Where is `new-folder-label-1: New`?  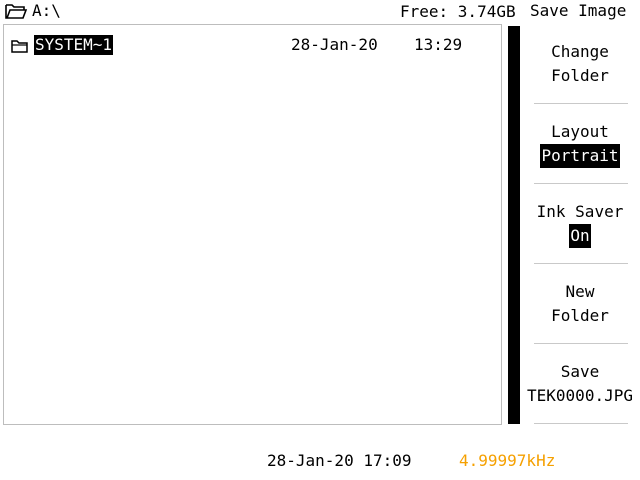 new-folder-label-1: New is located at coordinates (580, 291).